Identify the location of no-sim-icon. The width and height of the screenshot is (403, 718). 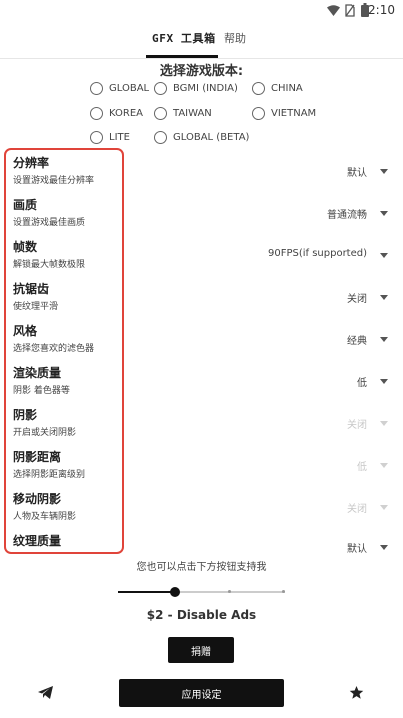
(350, 10).